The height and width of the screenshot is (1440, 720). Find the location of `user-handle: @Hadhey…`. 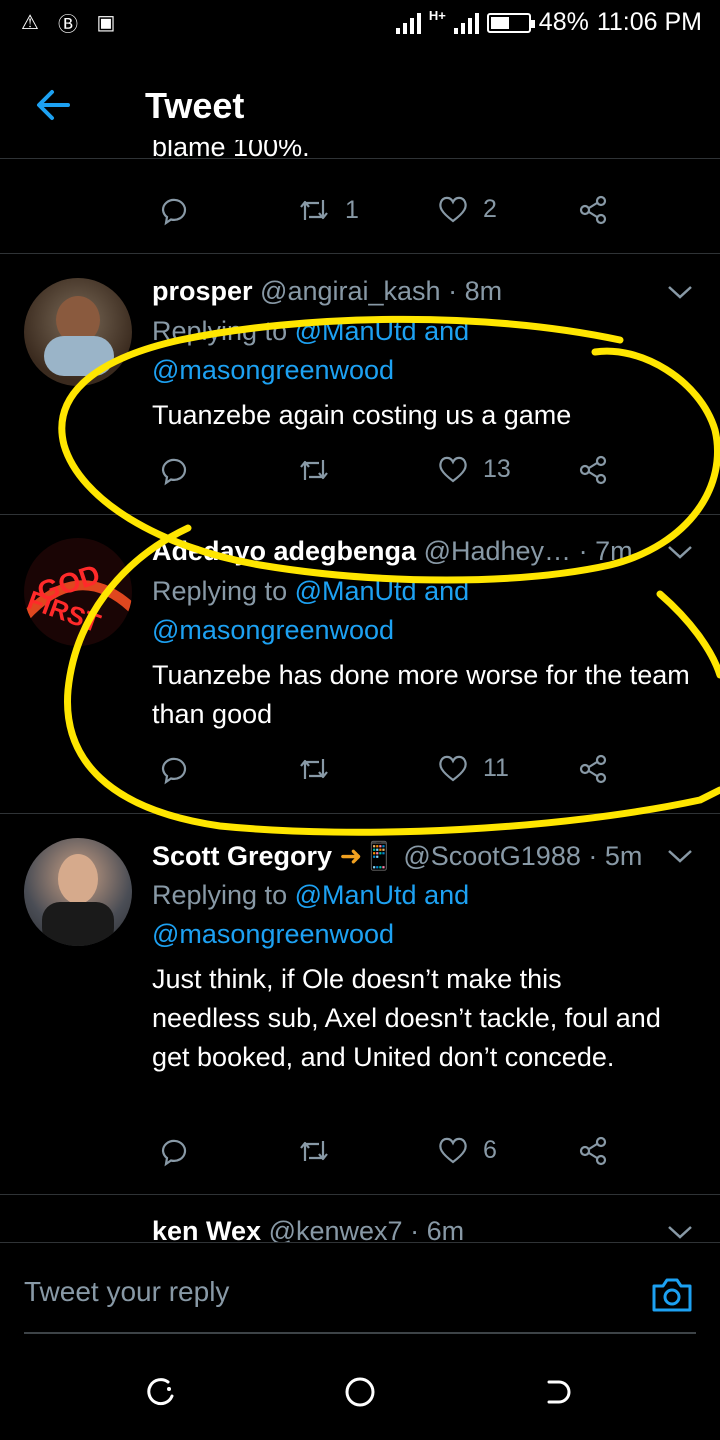

user-handle: @Hadhey… is located at coordinates (497, 551).